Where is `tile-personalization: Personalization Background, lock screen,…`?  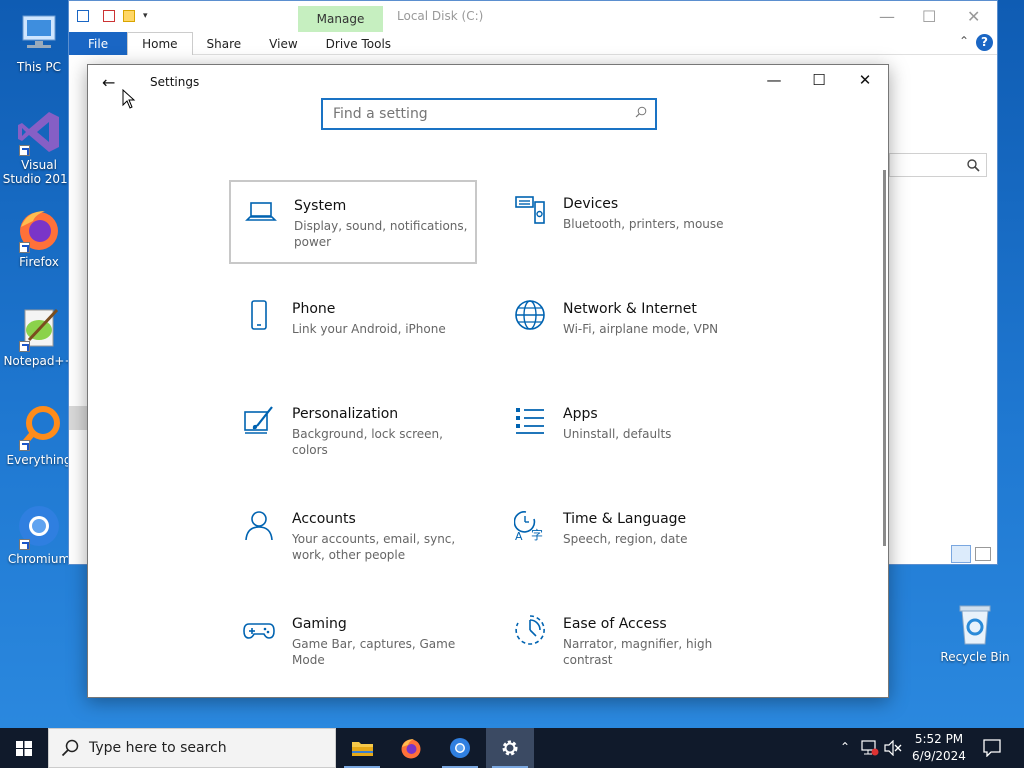 tile-personalization: Personalization Background, lock screen,… is located at coordinates (353, 432).